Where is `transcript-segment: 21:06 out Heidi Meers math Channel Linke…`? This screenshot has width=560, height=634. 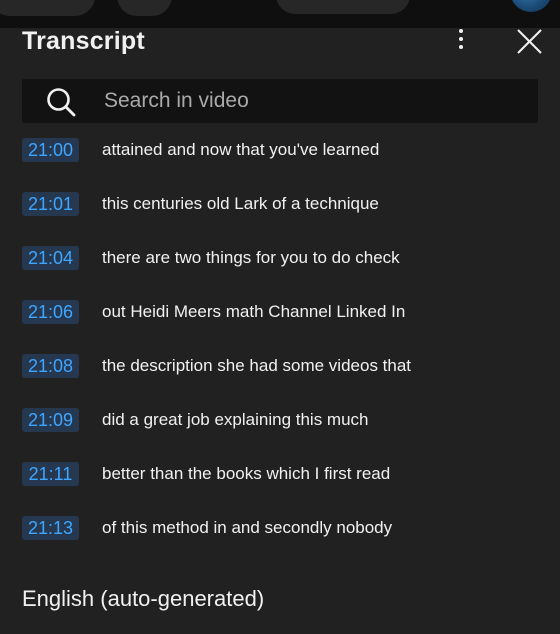 transcript-segment: 21:06 out Heidi Meers math Channel Linke… is located at coordinates (280, 324).